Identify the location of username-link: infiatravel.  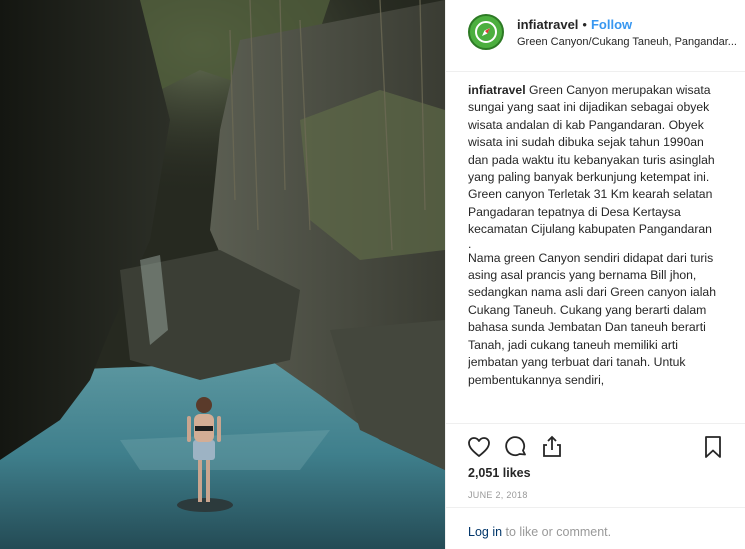
(547, 24).